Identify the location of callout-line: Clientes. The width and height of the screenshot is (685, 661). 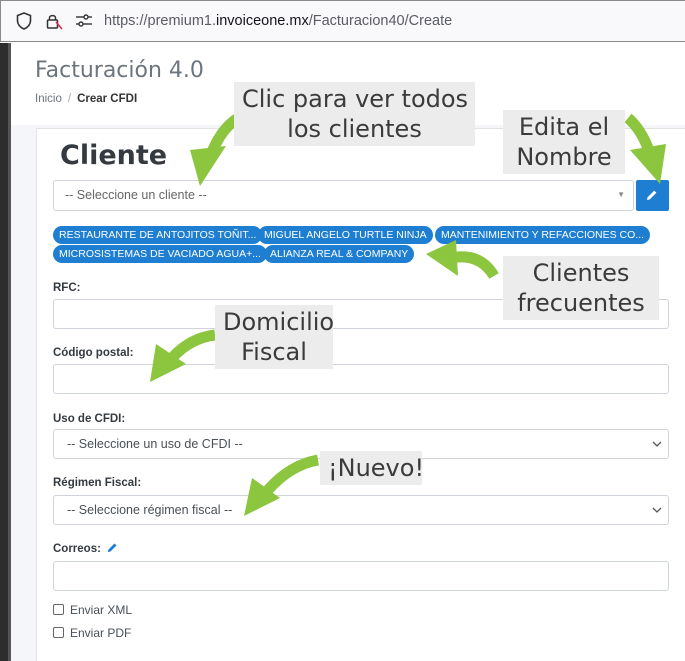
(581, 273).